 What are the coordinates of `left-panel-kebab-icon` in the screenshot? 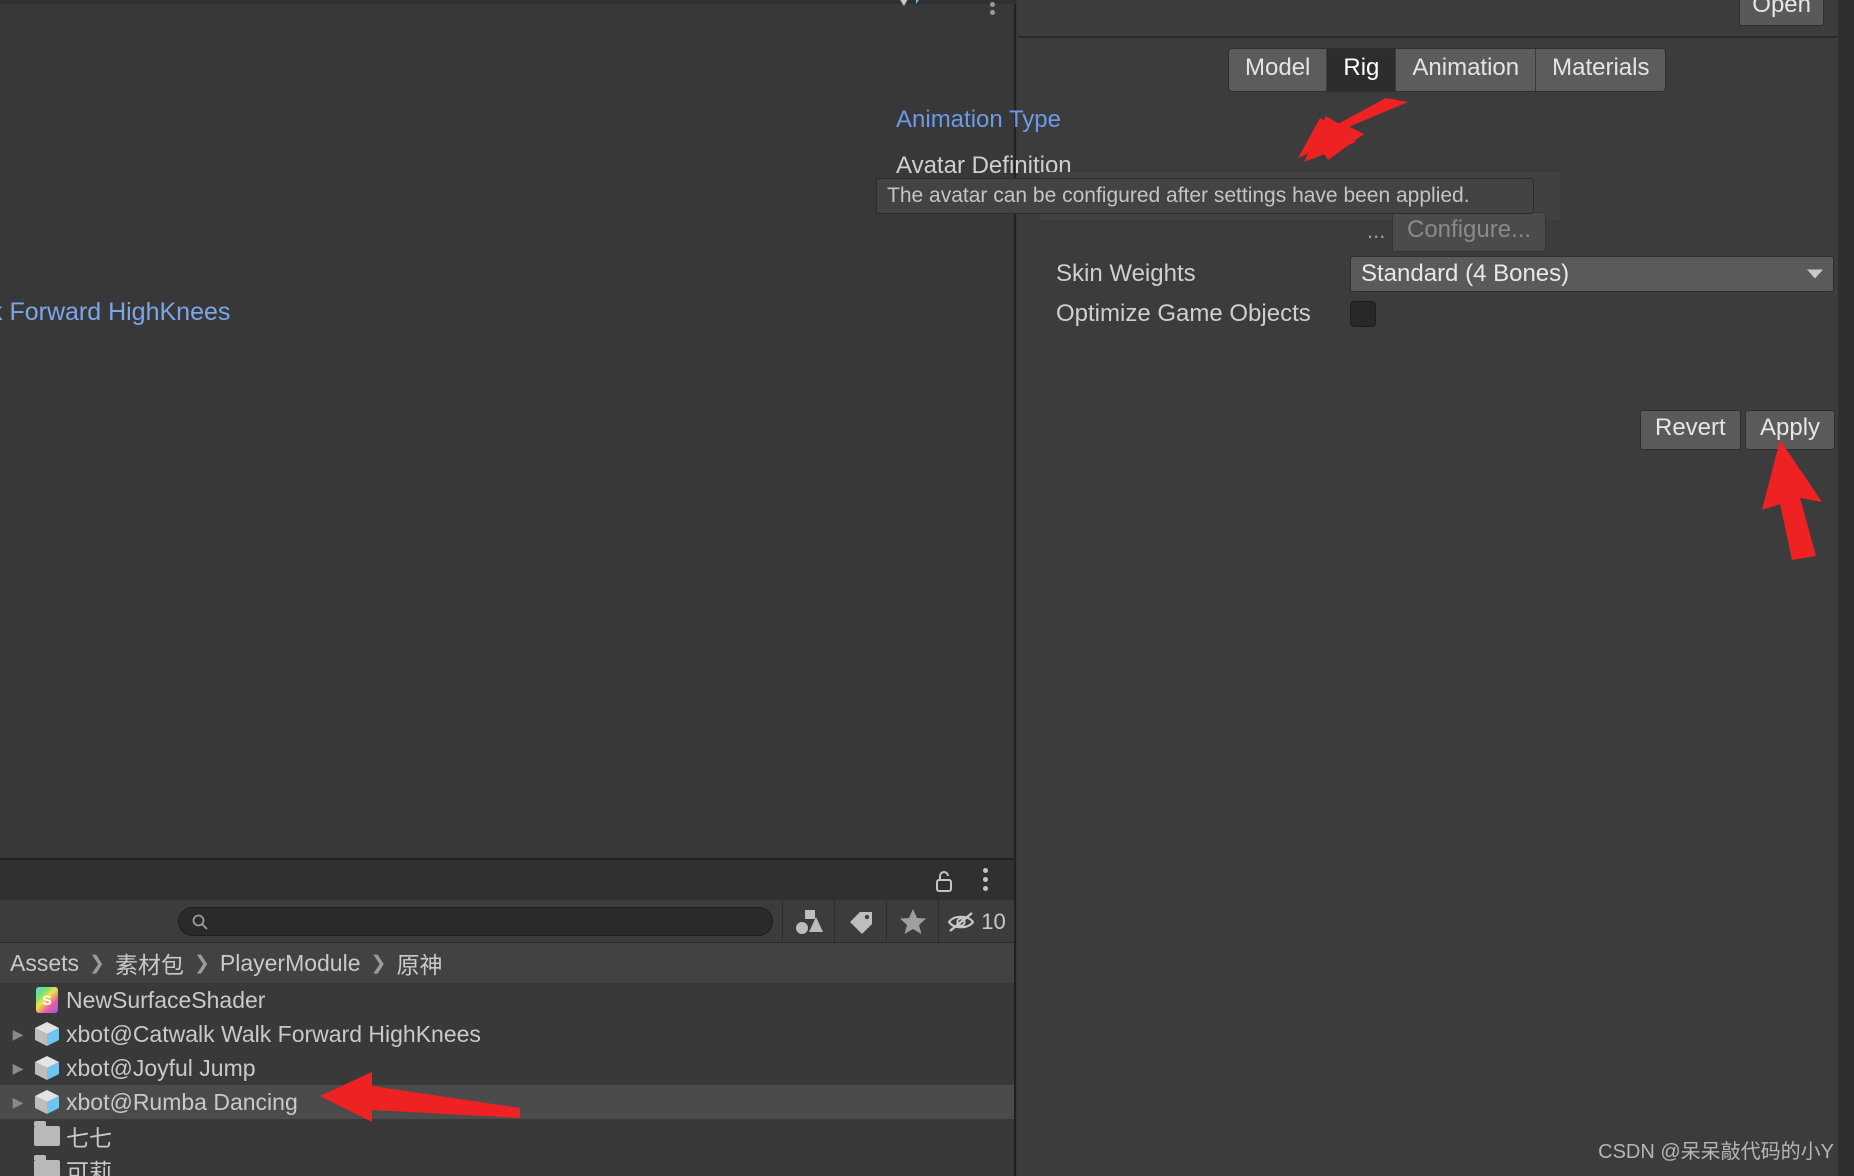 It's located at (993, 8).